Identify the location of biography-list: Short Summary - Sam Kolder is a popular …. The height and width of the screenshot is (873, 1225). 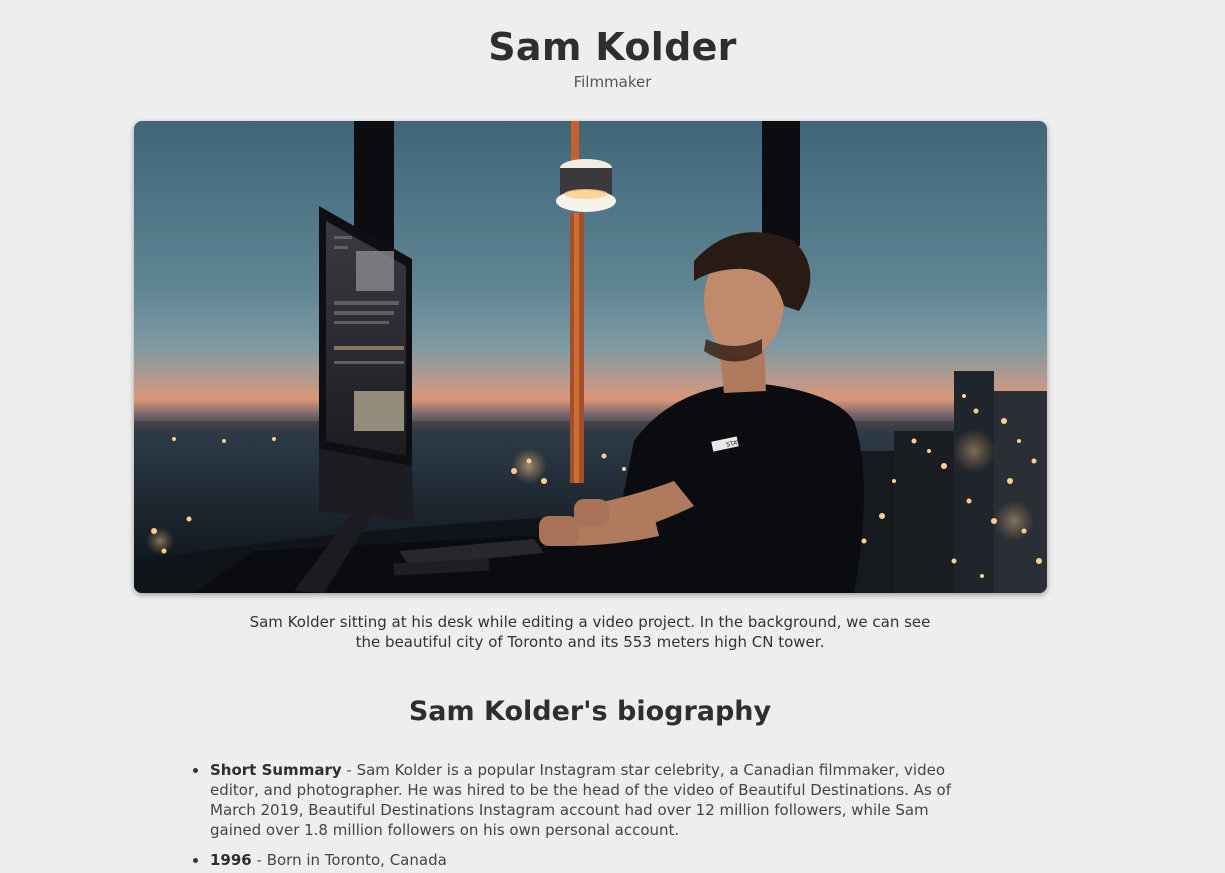
(581, 816).